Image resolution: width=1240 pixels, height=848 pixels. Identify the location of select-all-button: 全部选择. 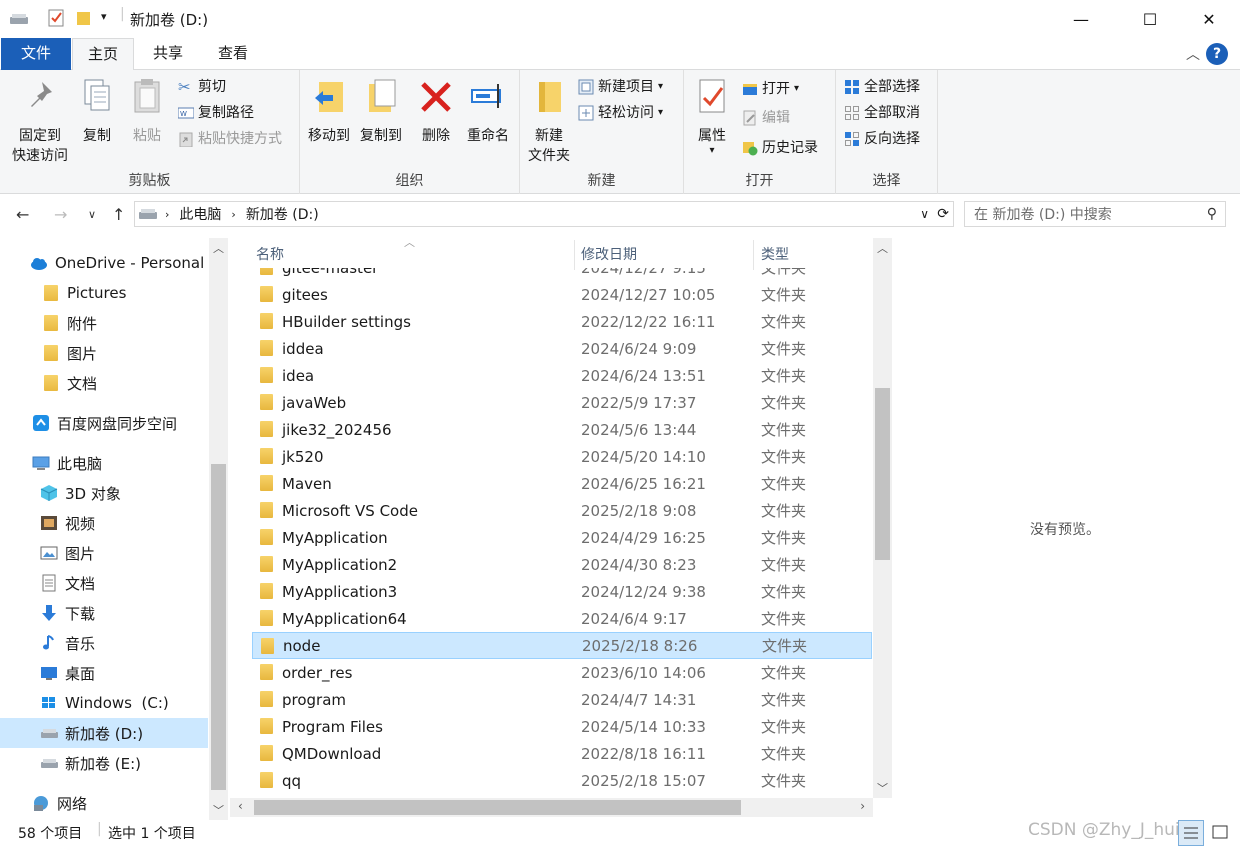
(882, 87).